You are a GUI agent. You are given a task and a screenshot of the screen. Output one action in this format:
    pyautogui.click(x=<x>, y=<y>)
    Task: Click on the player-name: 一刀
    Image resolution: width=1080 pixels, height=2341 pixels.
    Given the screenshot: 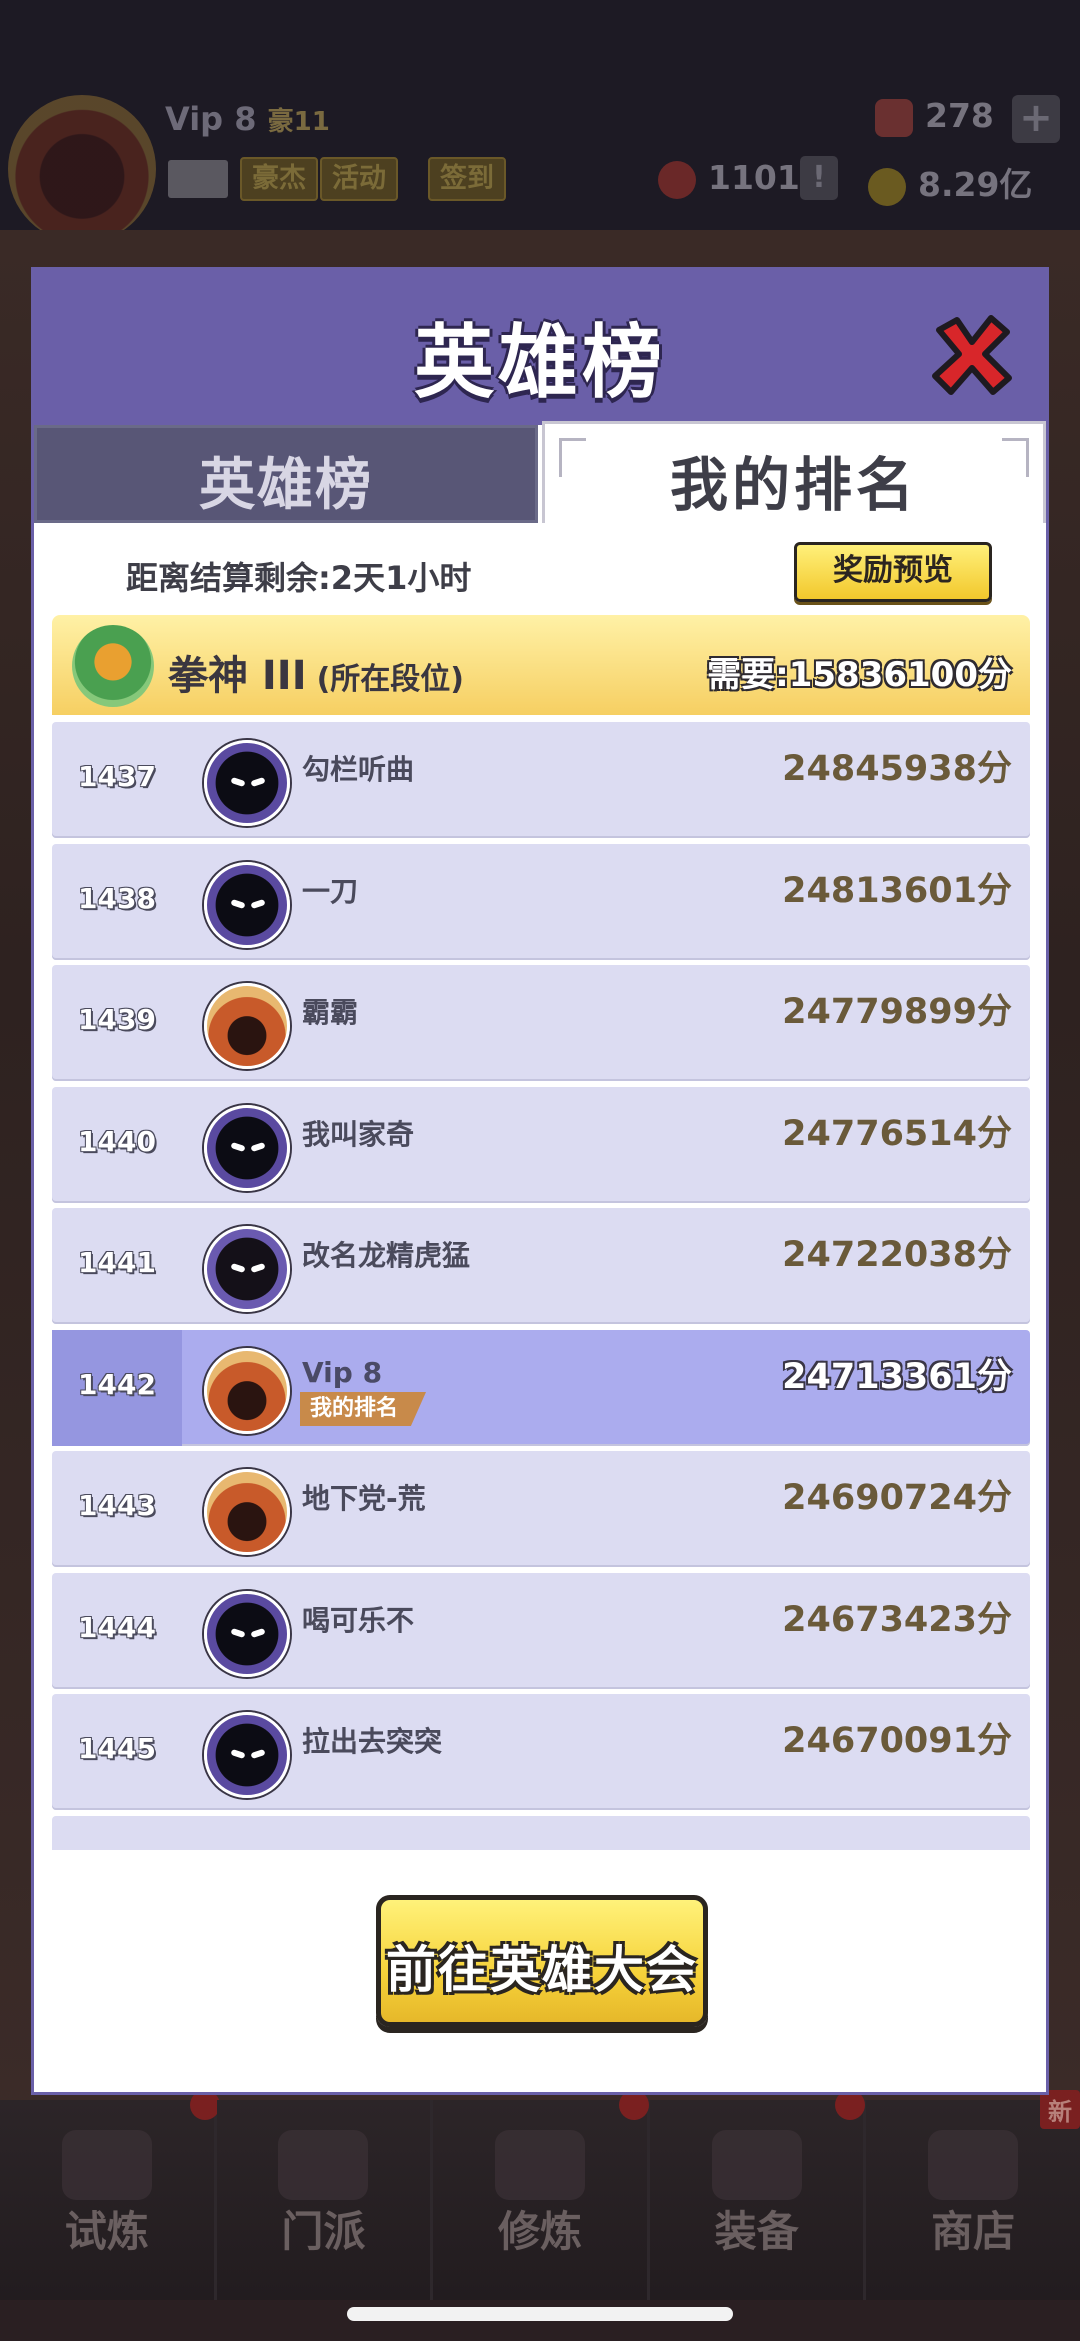 What is the action you would take?
    pyautogui.click(x=330, y=891)
    